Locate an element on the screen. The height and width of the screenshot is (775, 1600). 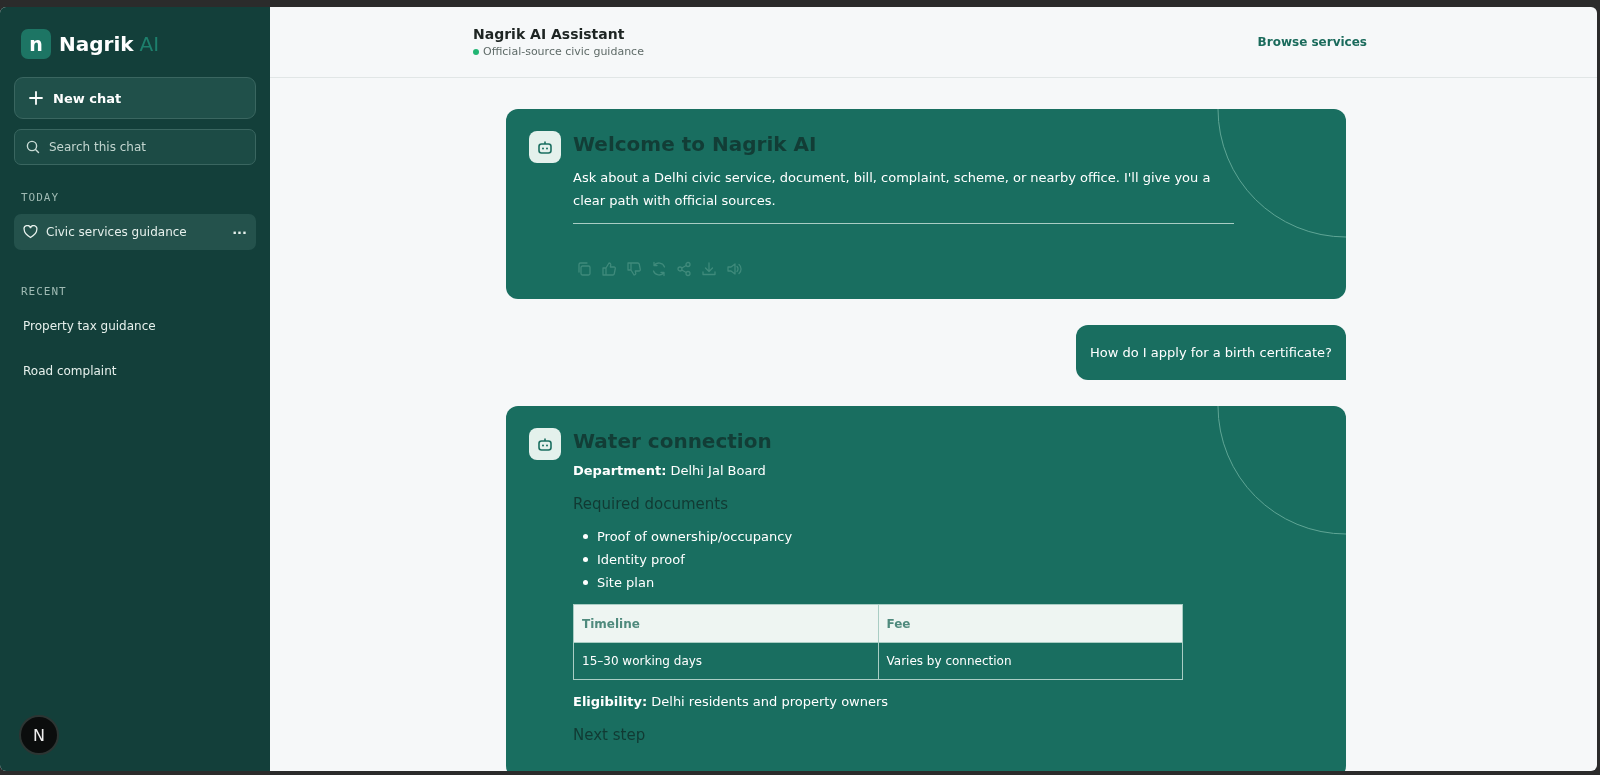
status-text: Official-source civic guidance is located at coordinates (563, 51).